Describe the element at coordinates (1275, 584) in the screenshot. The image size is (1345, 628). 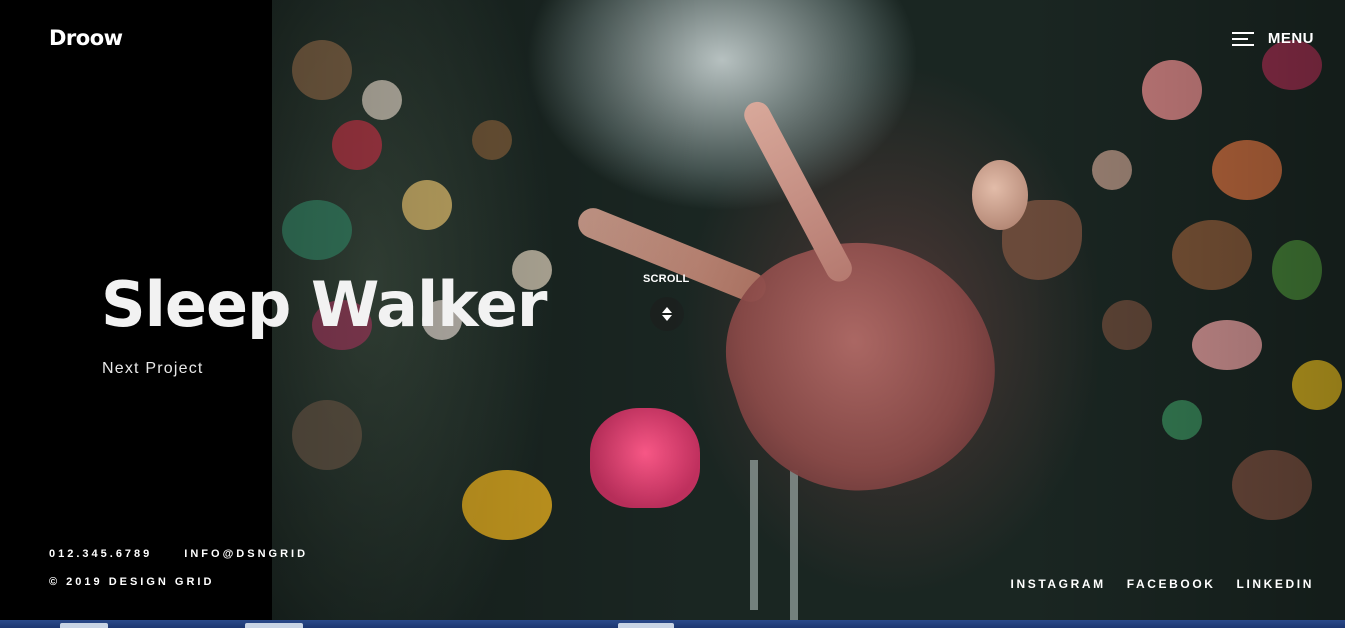
I see `social-link-linkedin: LINKEDIN` at that location.